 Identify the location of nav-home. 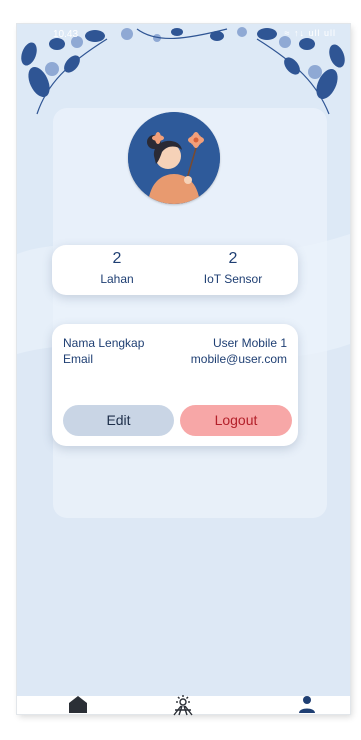
(78, 706).